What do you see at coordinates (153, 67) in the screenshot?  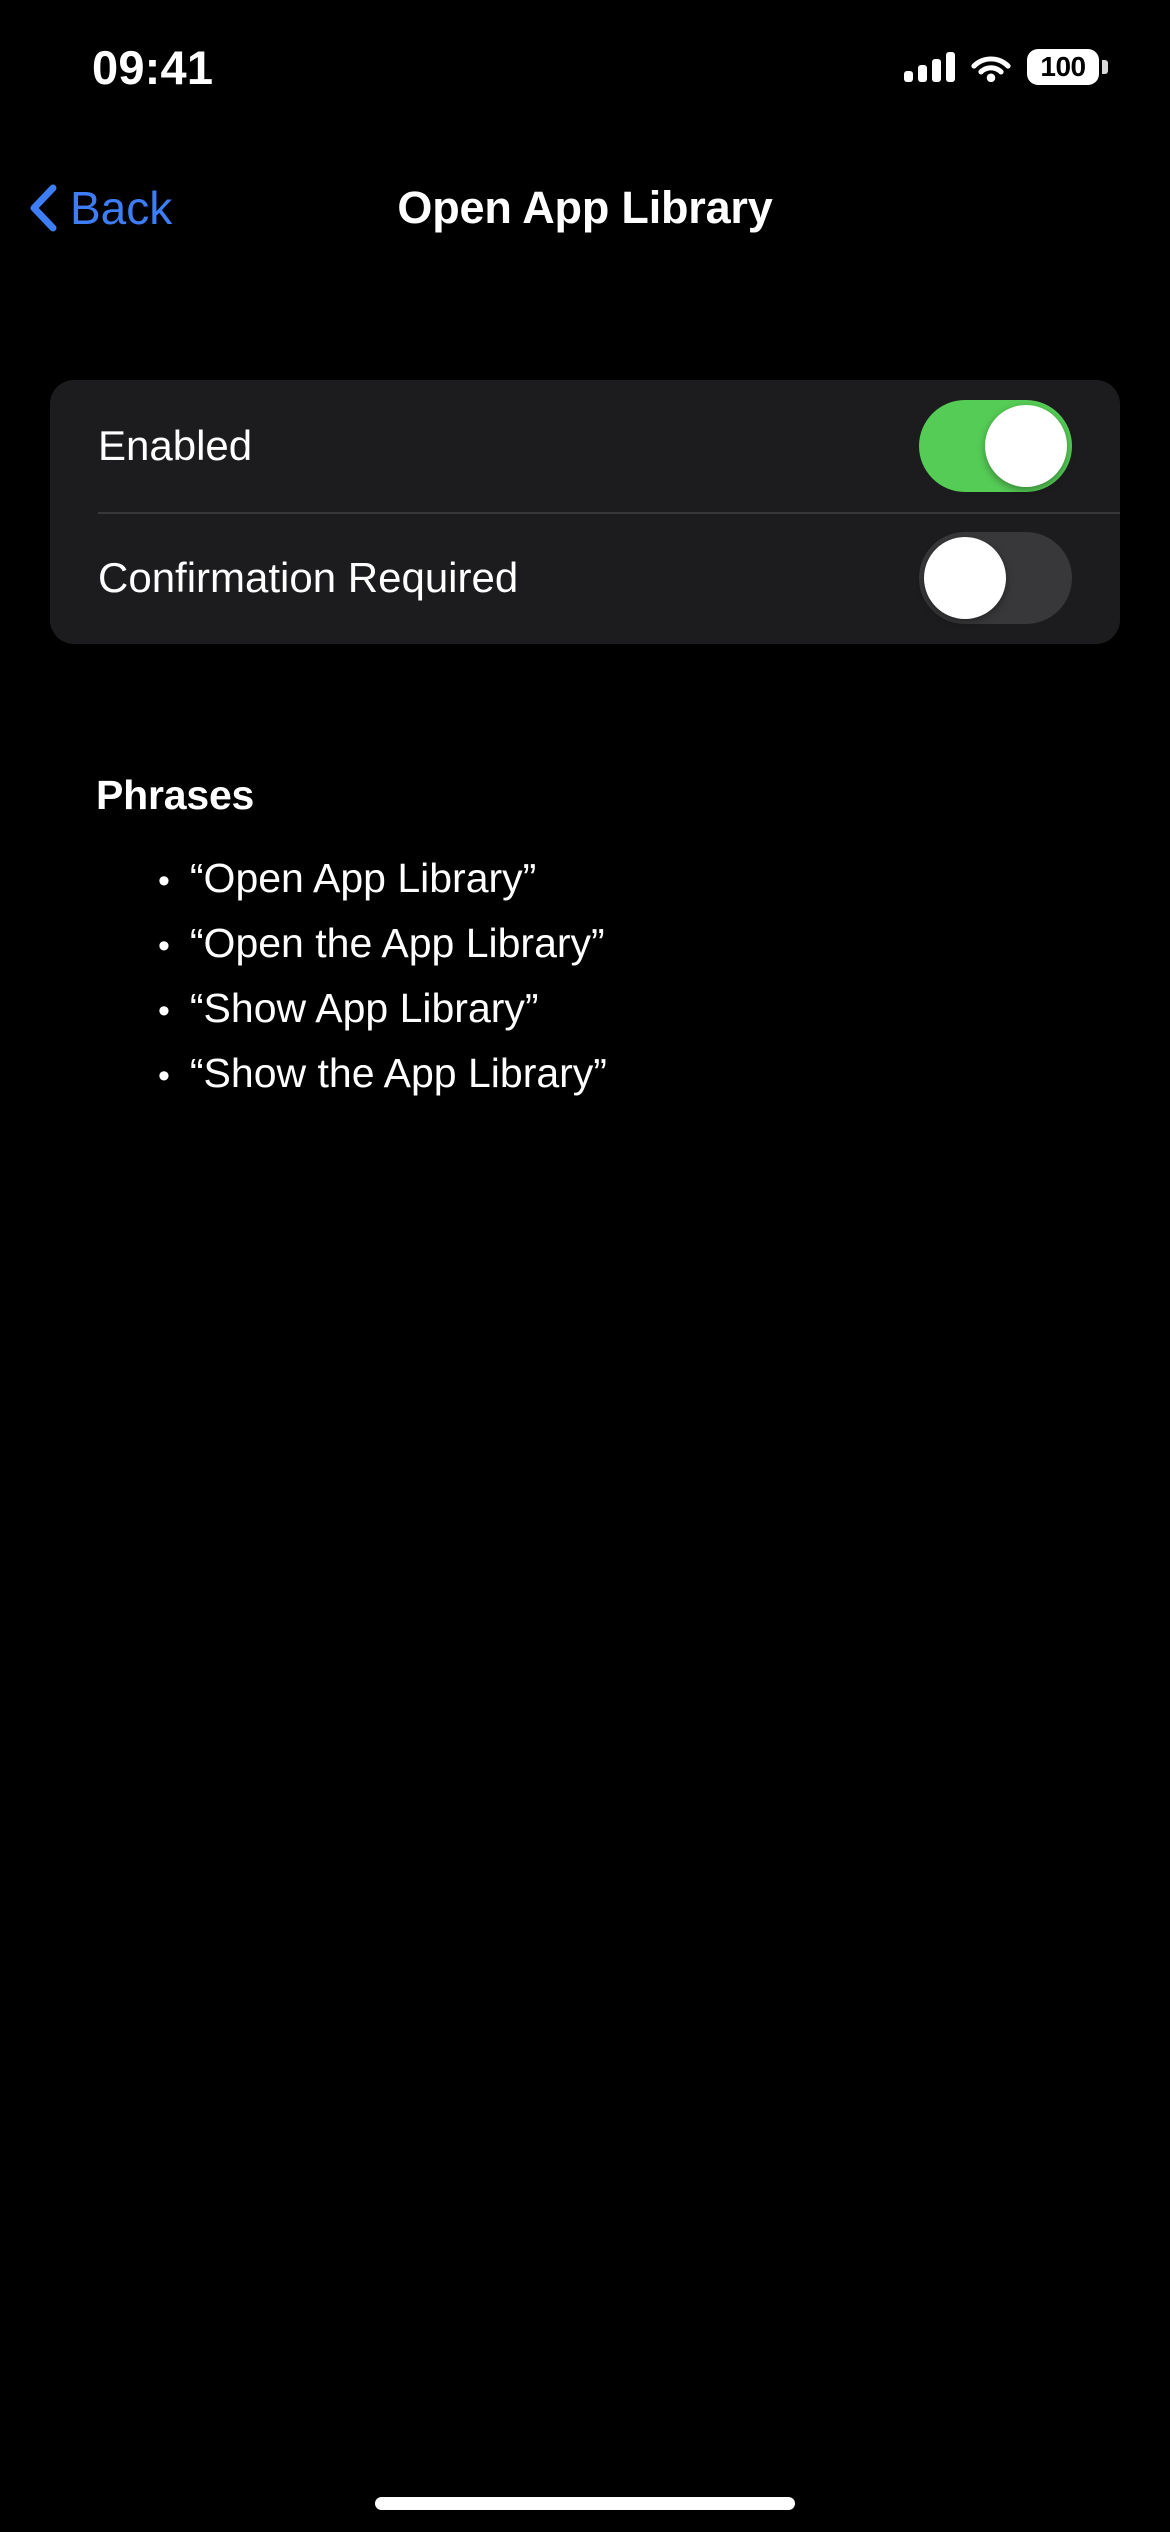 I see `status-bar-time: 09:41` at bounding box center [153, 67].